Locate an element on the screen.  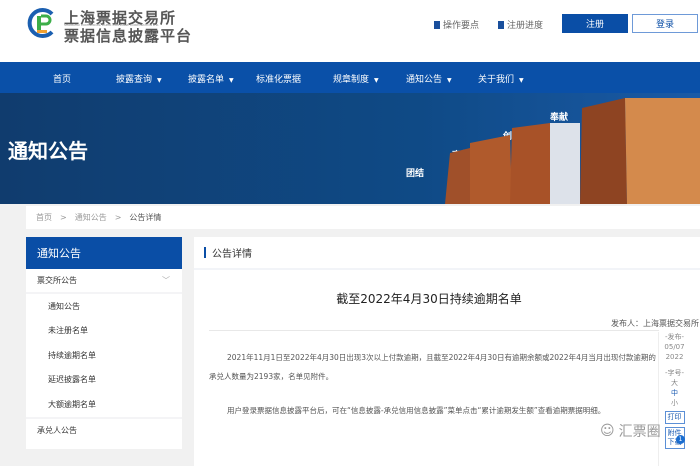
sidebar-item-overdue: 持续逾期名单 is located at coordinates (104, 355).